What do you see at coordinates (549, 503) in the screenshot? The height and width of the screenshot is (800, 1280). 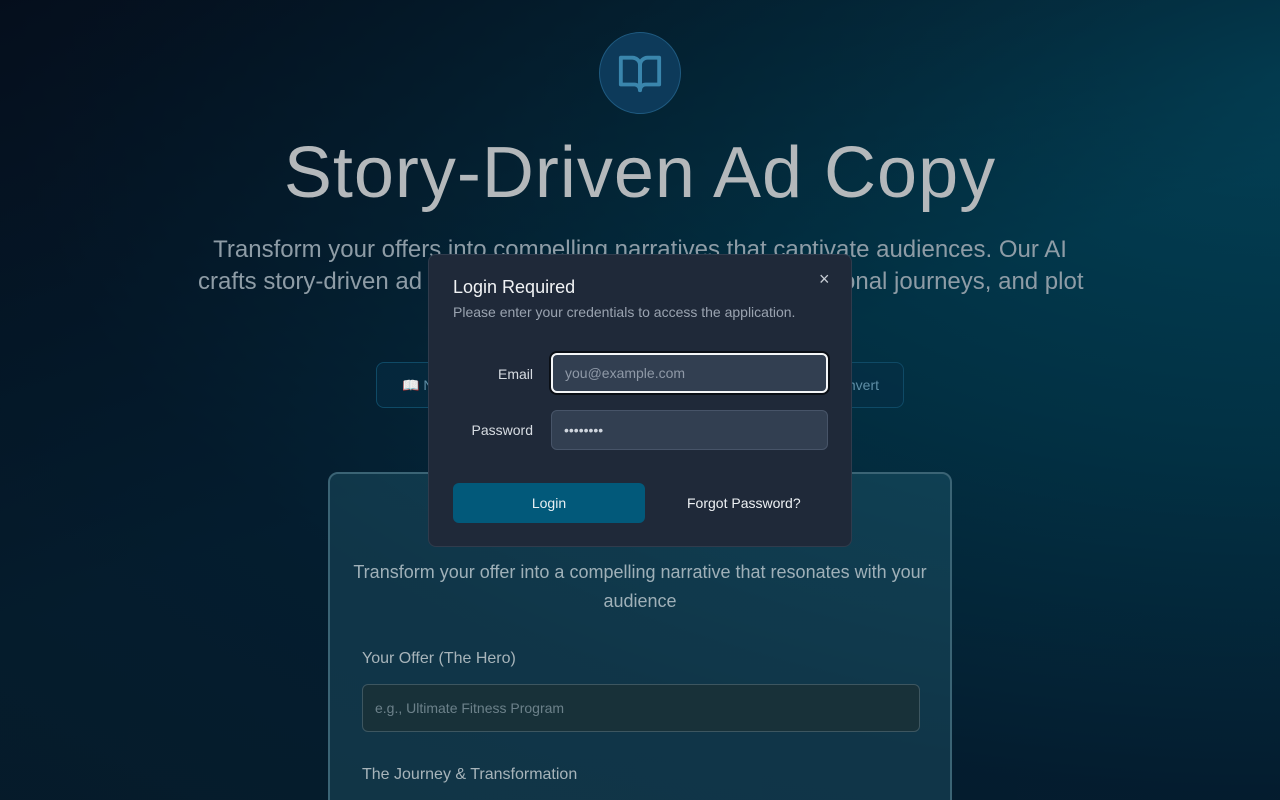 I see `login-button: Login` at bounding box center [549, 503].